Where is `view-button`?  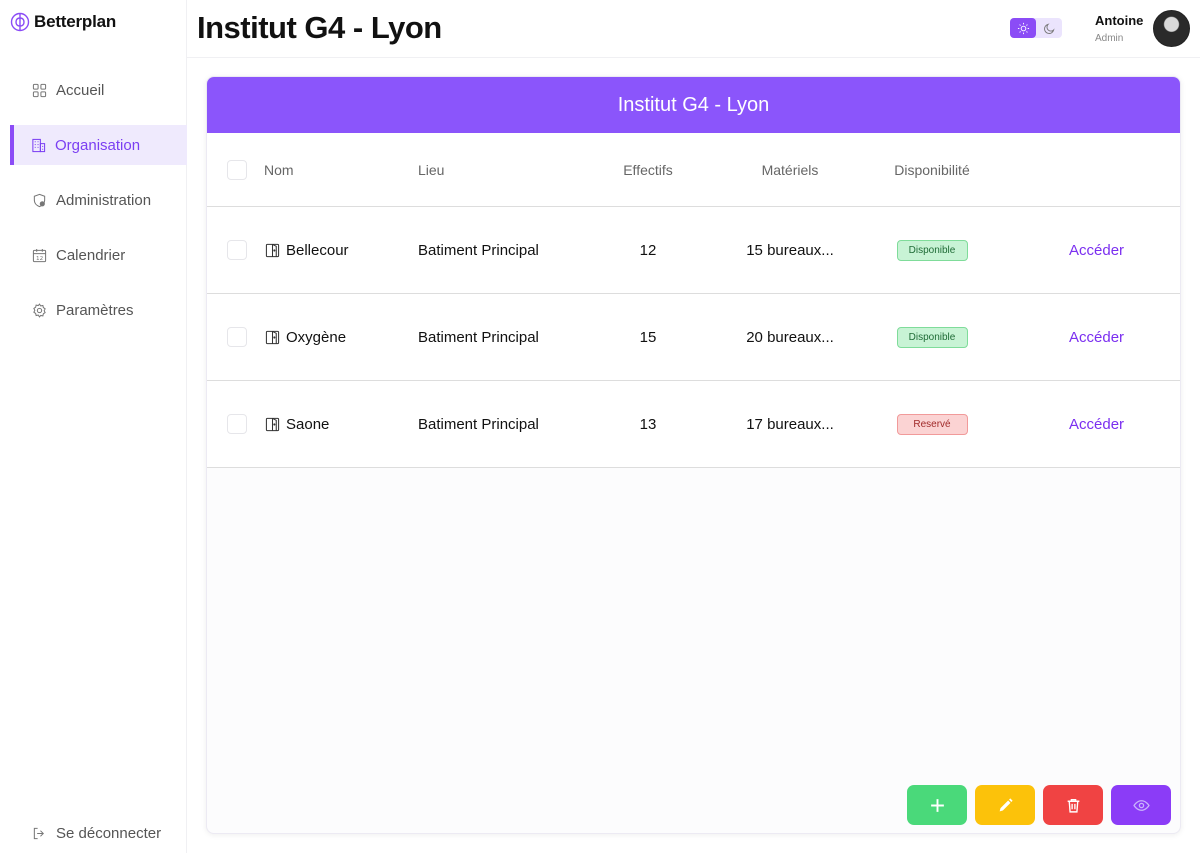 view-button is located at coordinates (1141, 805).